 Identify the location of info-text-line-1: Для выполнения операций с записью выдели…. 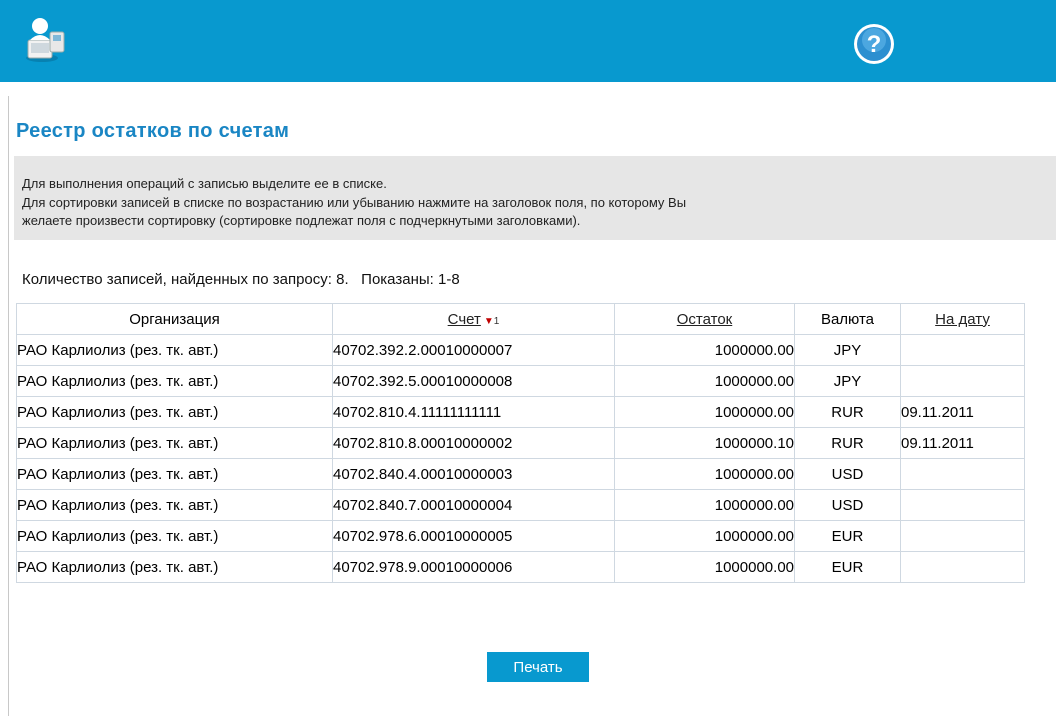
(204, 183).